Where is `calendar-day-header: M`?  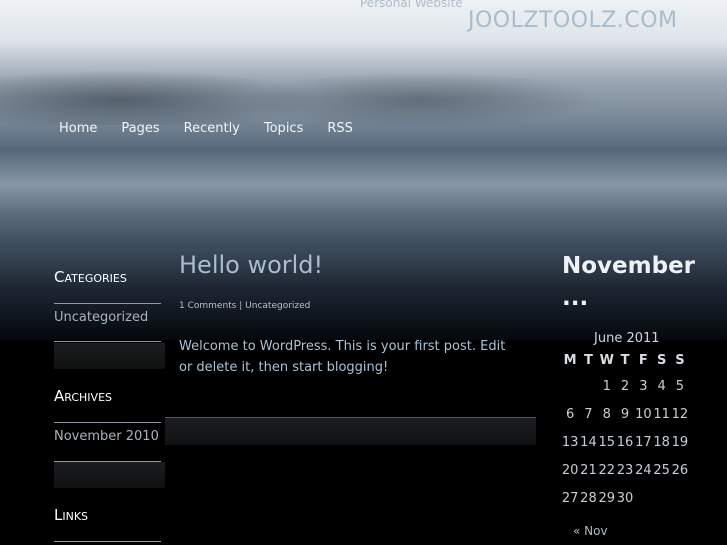
calendar-day-header: M is located at coordinates (570, 360).